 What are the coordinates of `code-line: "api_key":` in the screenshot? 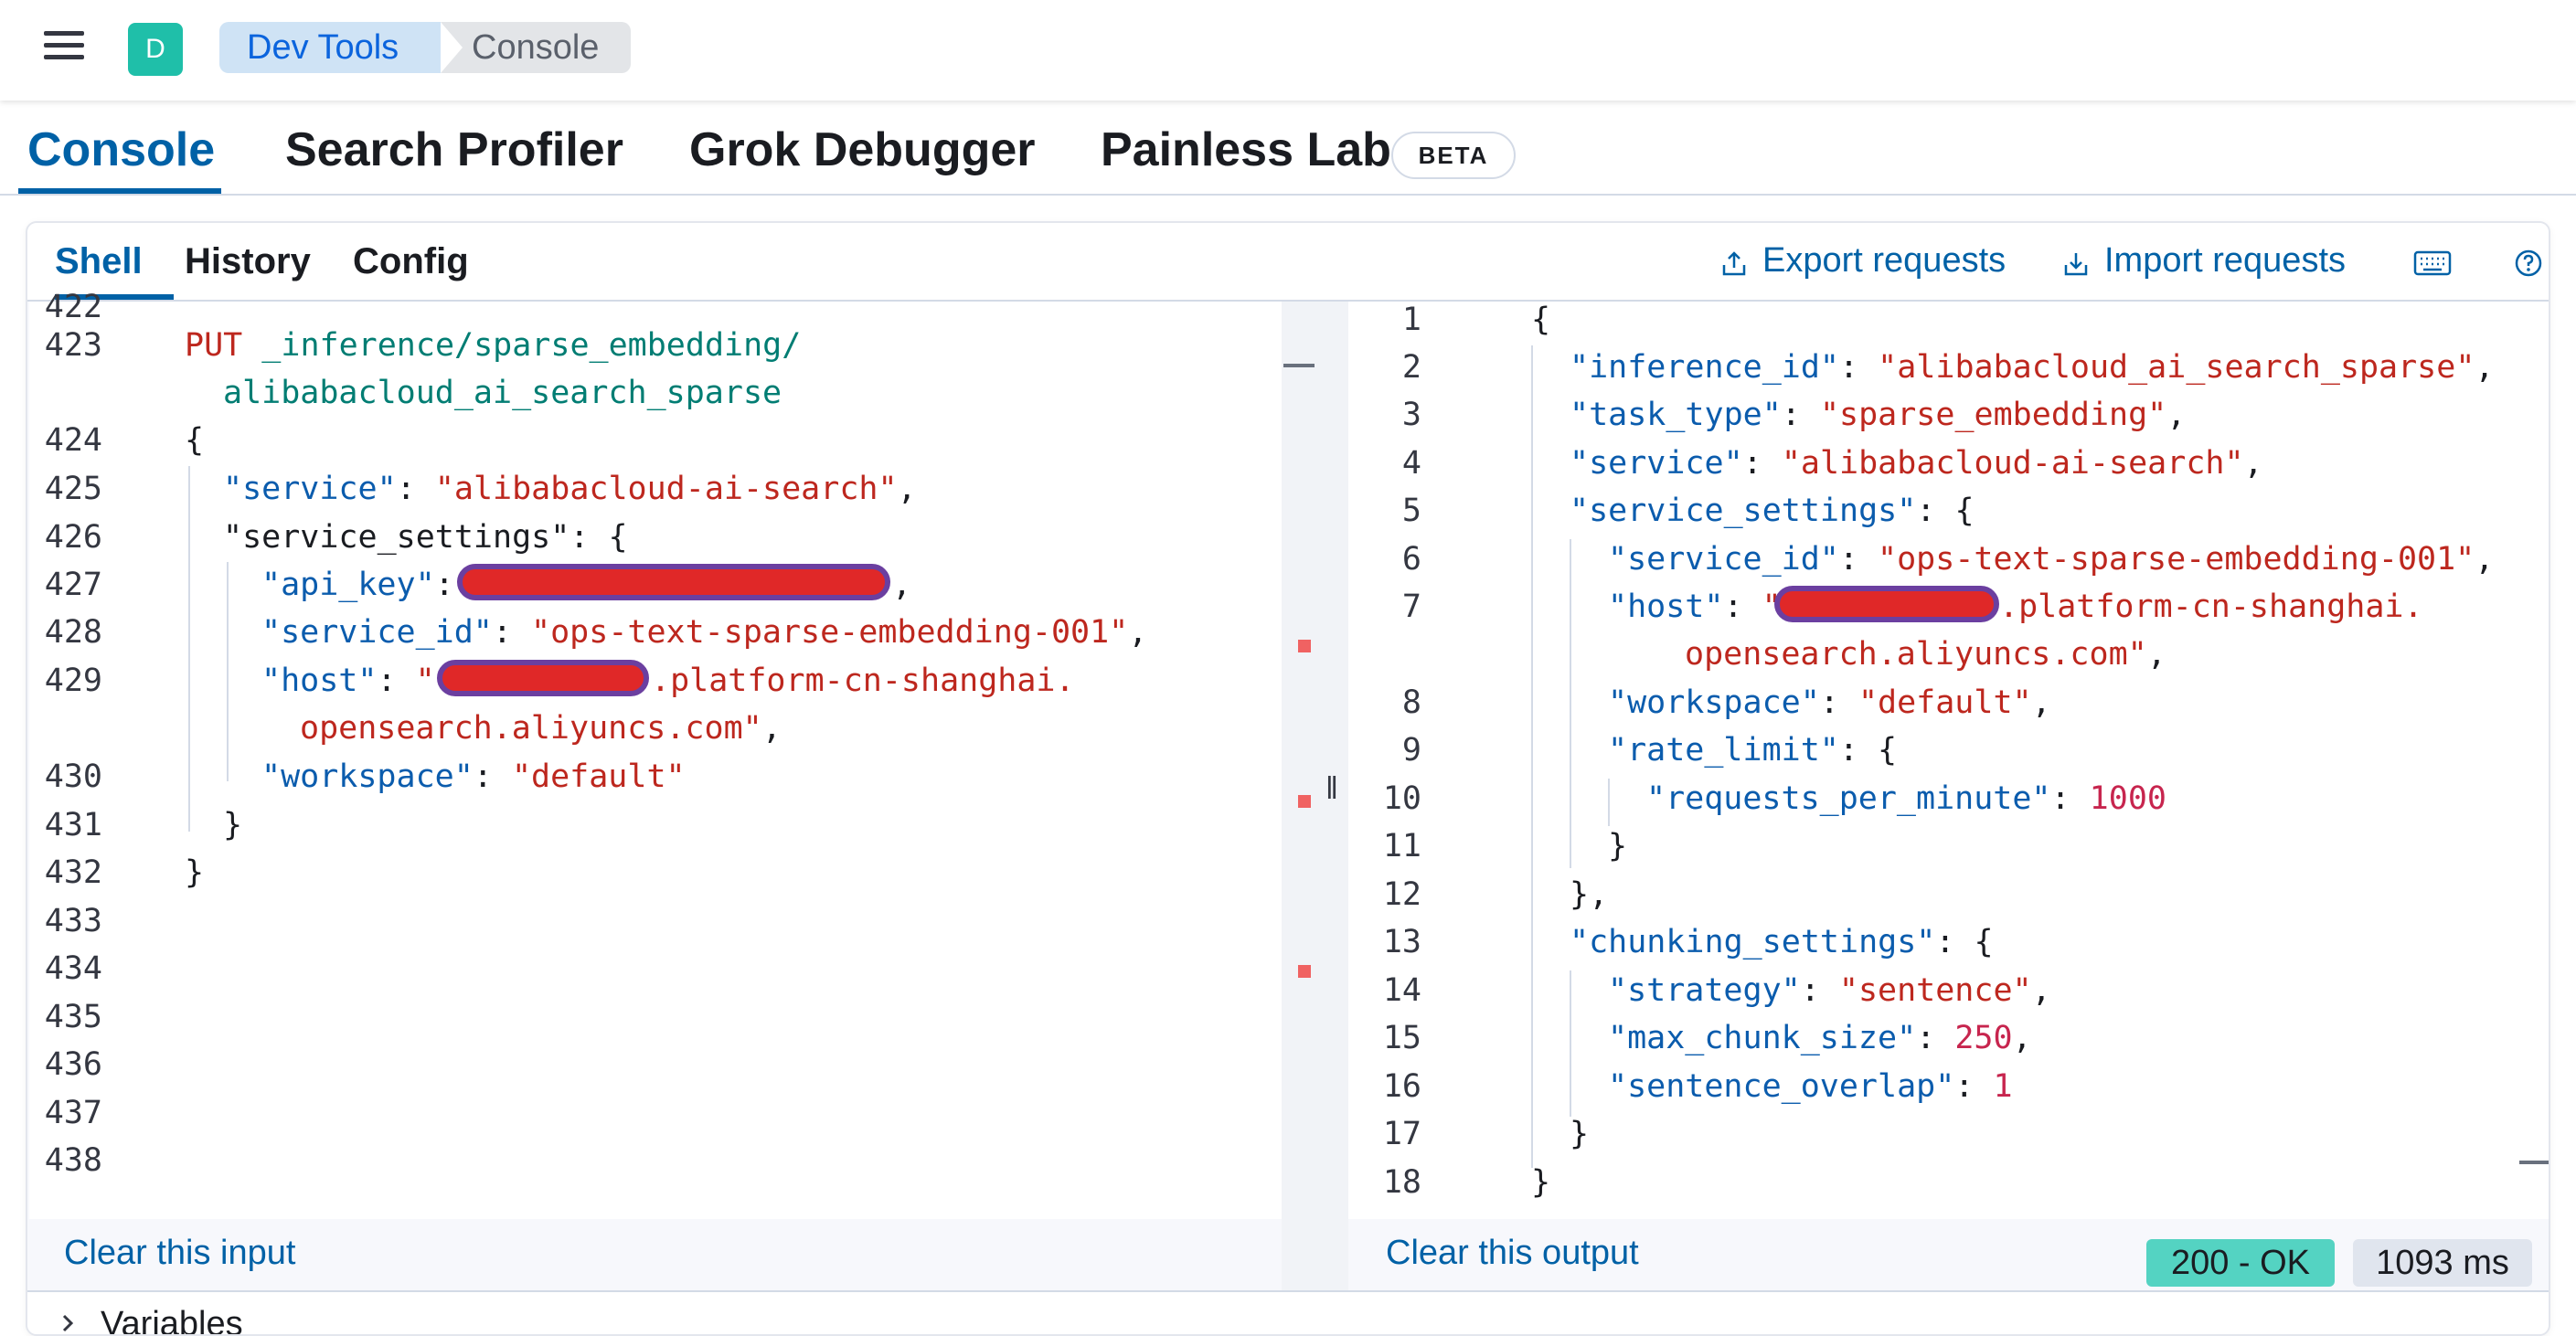 It's located at (357, 585).